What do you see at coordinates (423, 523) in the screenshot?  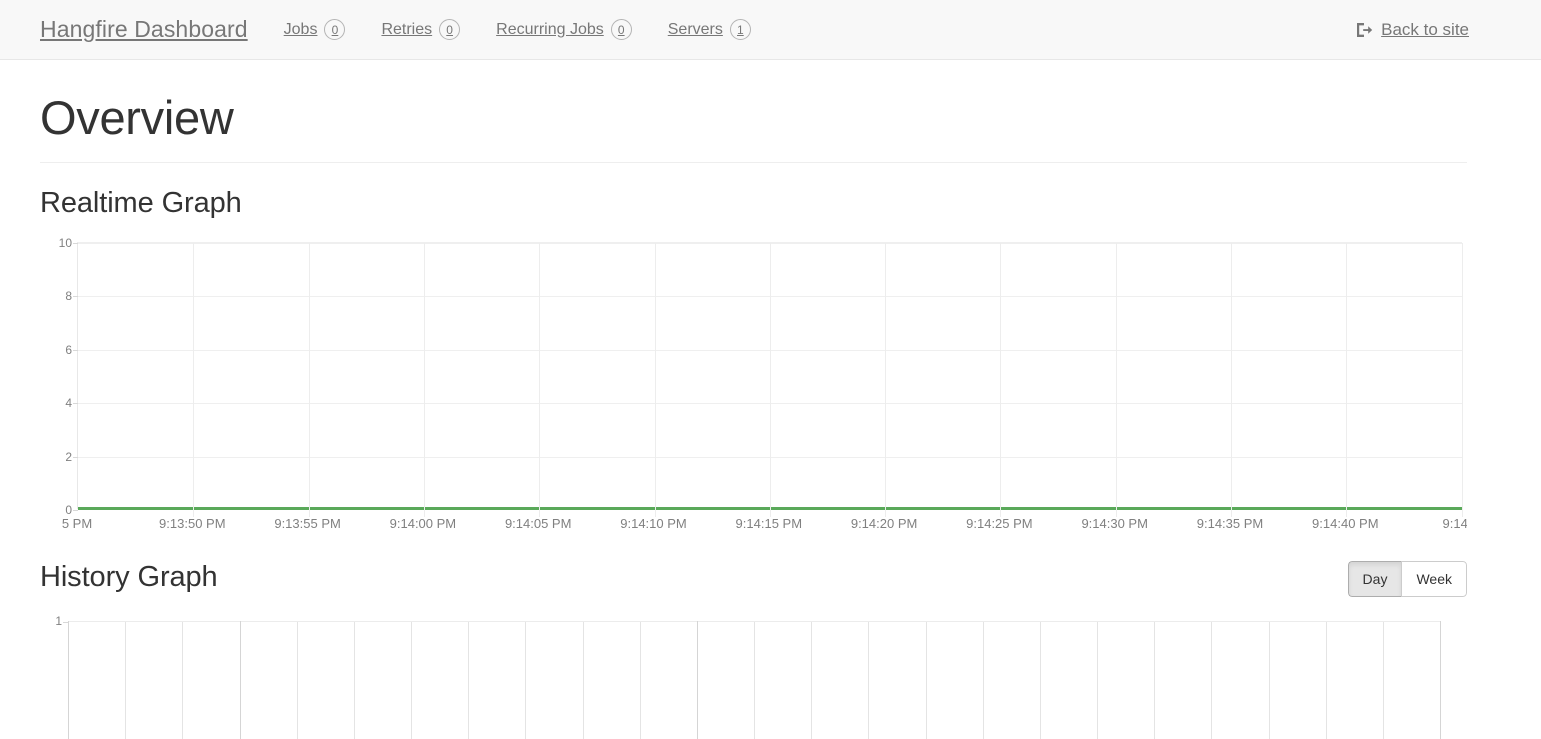 I see `realtime-x-tick-label: 9:14:00 PM` at bounding box center [423, 523].